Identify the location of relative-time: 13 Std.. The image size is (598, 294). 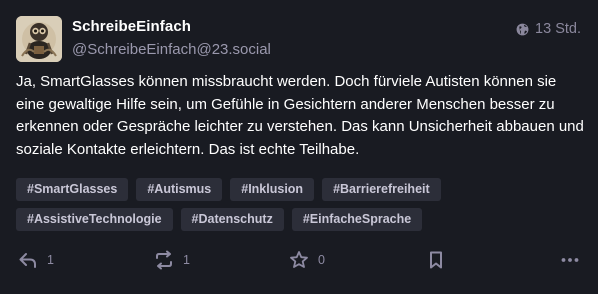
(558, 29).